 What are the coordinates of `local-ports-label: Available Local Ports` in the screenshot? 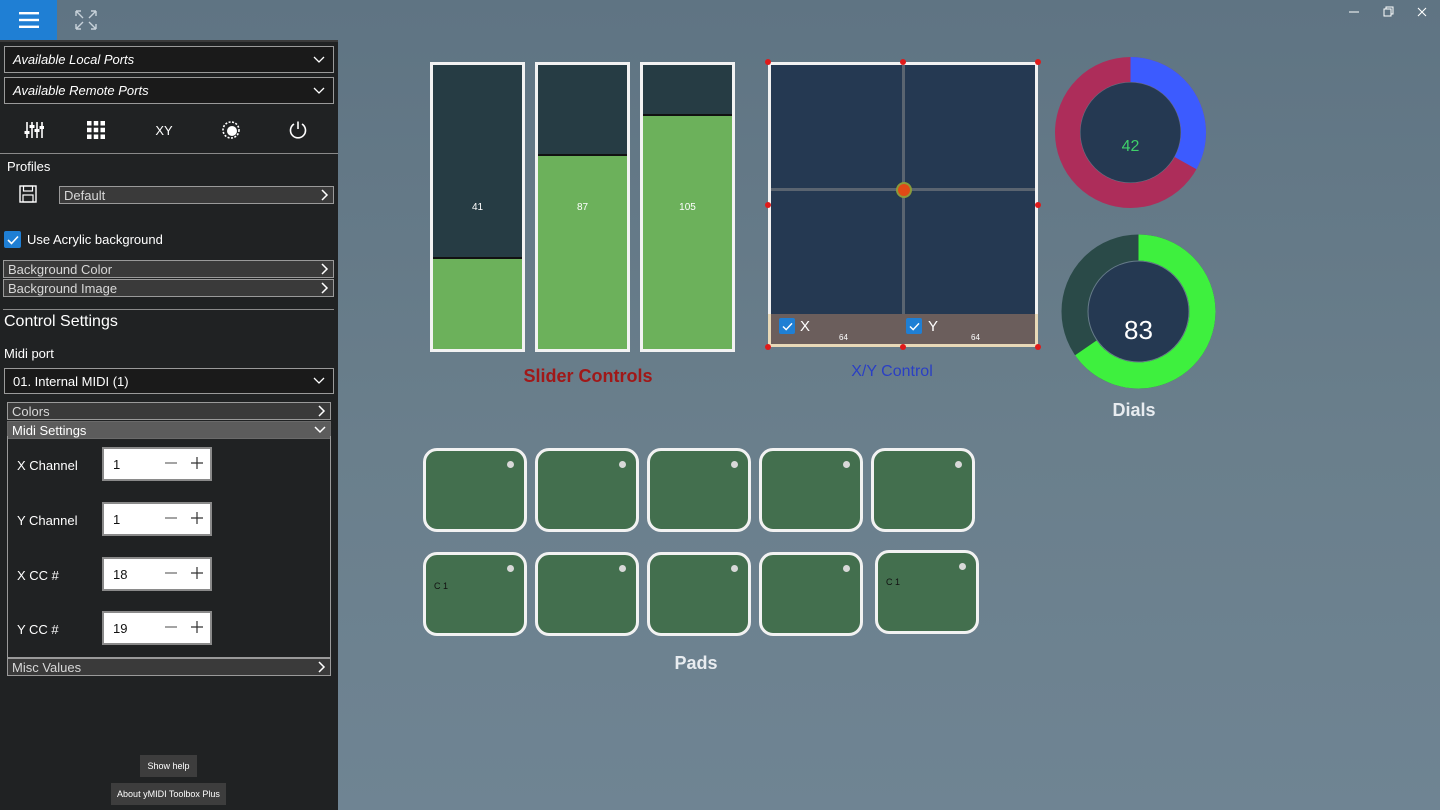 It's located at (74, 59).